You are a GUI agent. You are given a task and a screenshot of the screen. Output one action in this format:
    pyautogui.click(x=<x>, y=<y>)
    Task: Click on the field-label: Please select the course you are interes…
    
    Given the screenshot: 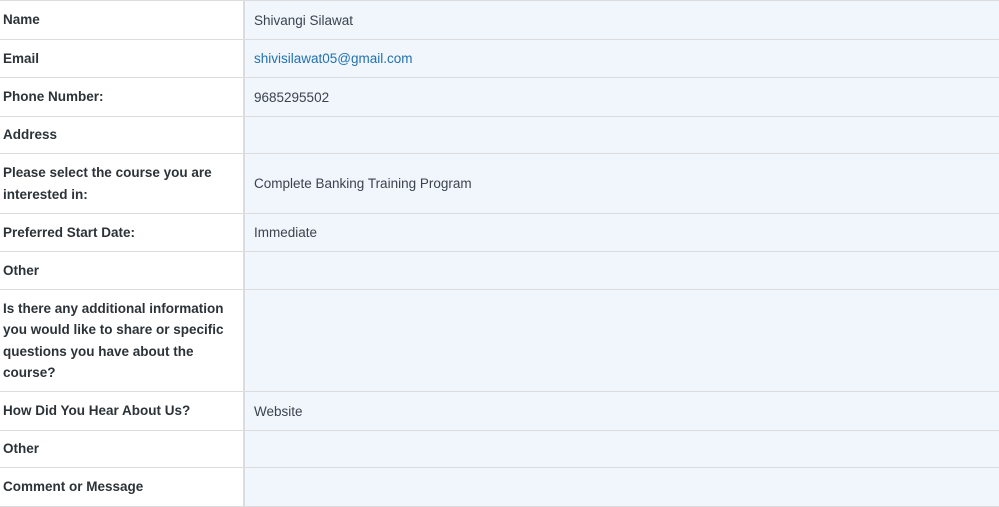 What is the action you would take?
    pyautogui.click(x=122, y=183)
    